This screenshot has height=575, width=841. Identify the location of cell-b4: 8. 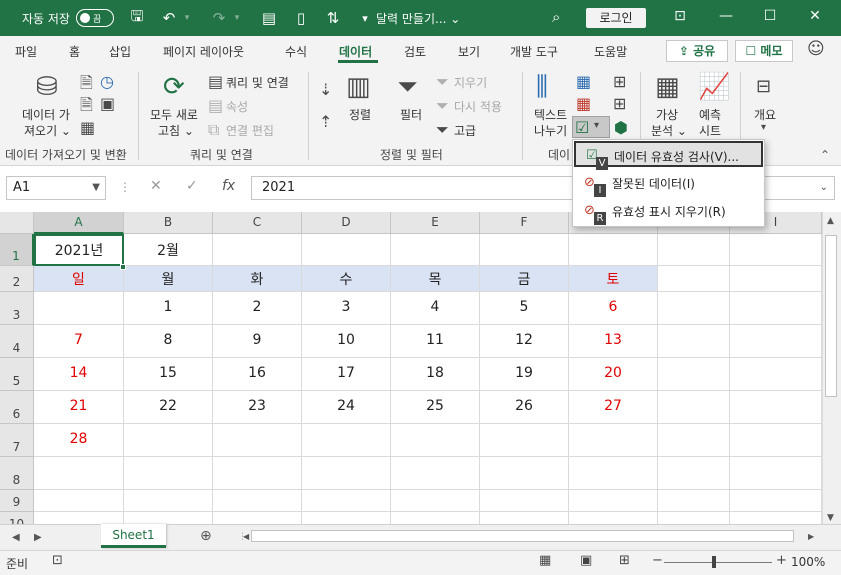
(168, 341).